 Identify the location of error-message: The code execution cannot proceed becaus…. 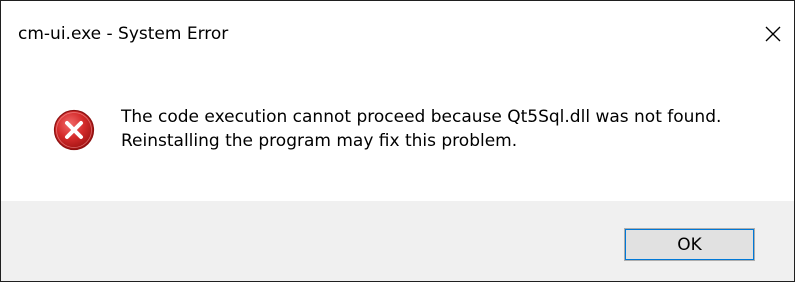
(421, 129).